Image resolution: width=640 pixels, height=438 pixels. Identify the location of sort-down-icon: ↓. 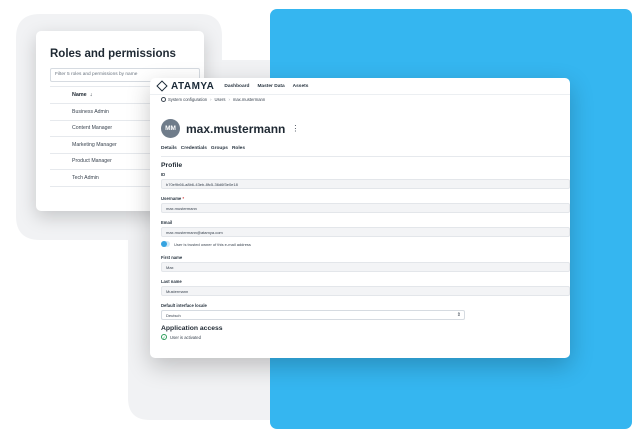
(91, 95).